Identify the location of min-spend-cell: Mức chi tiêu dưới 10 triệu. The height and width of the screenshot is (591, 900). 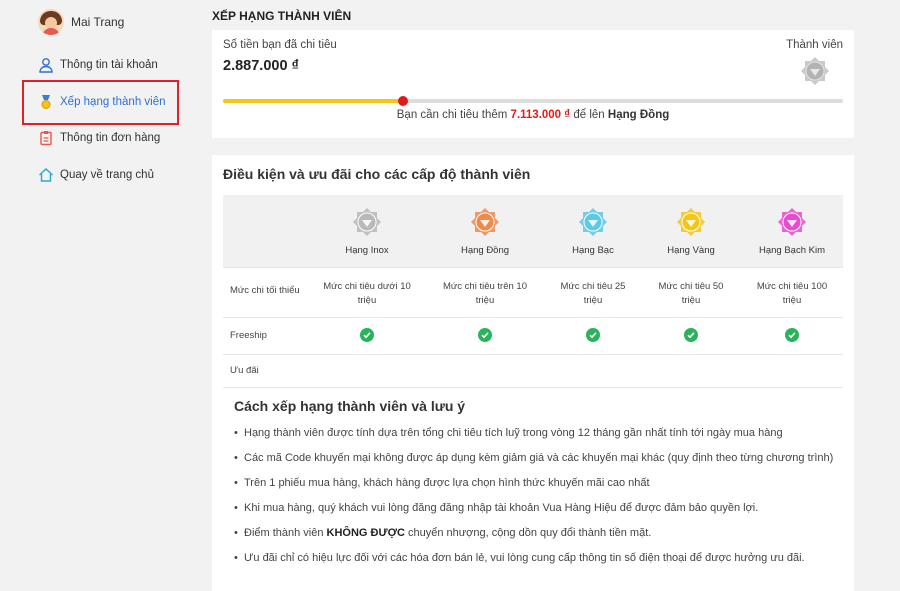
(367, 293).